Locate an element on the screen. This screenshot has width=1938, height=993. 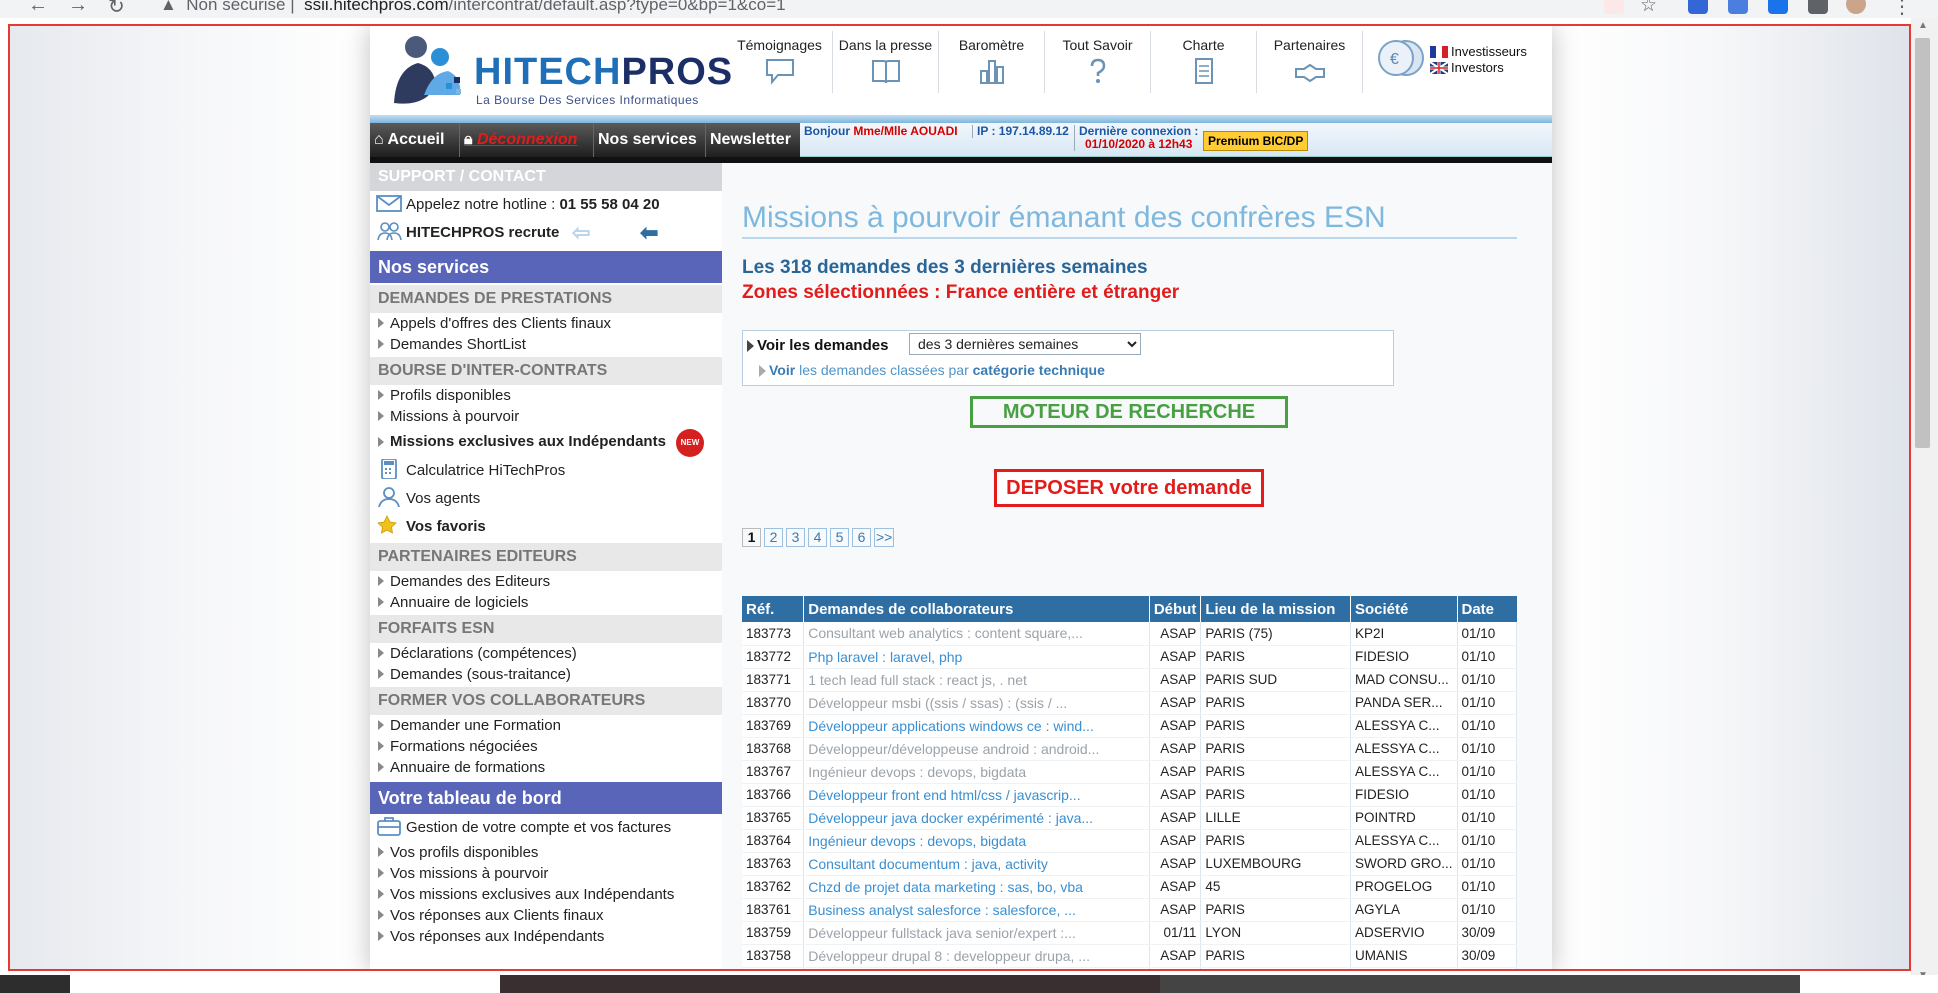
search-engine-button: MOTEUR DE RECHERCHE is located at coordinates (1129, 412).